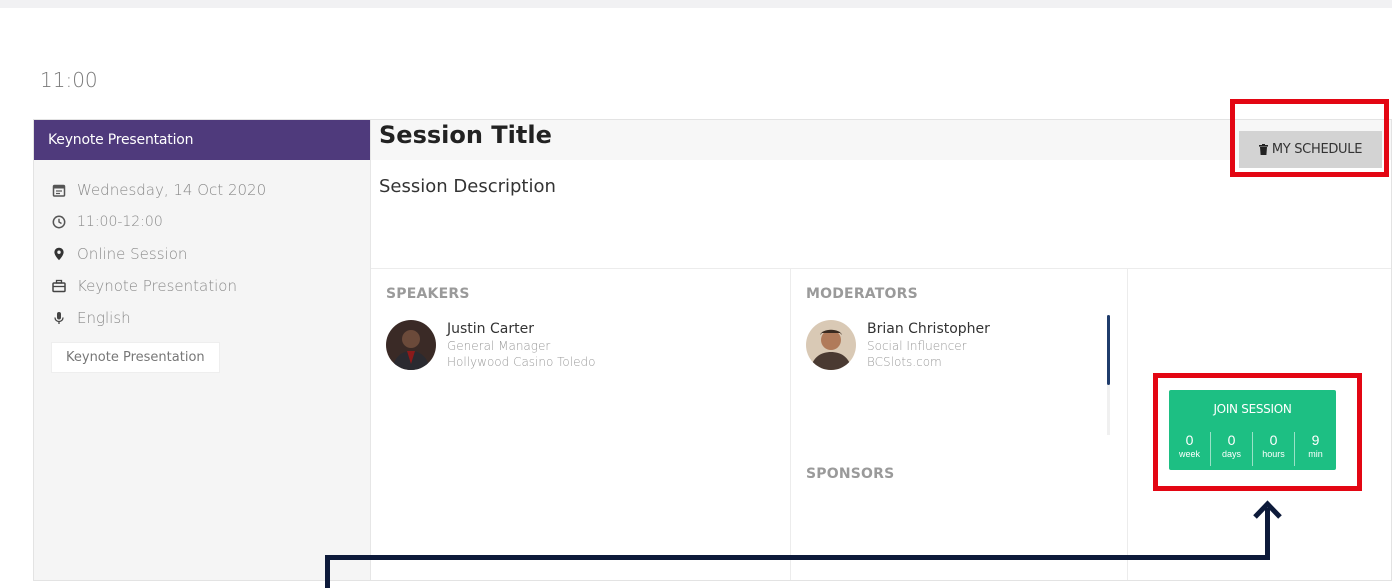 The width and height of the screenshot is (1392, 588). Describe the element at coordinates (904, 362) in the screenshot. I see `moderator-company: BCSlots.com` at that location.